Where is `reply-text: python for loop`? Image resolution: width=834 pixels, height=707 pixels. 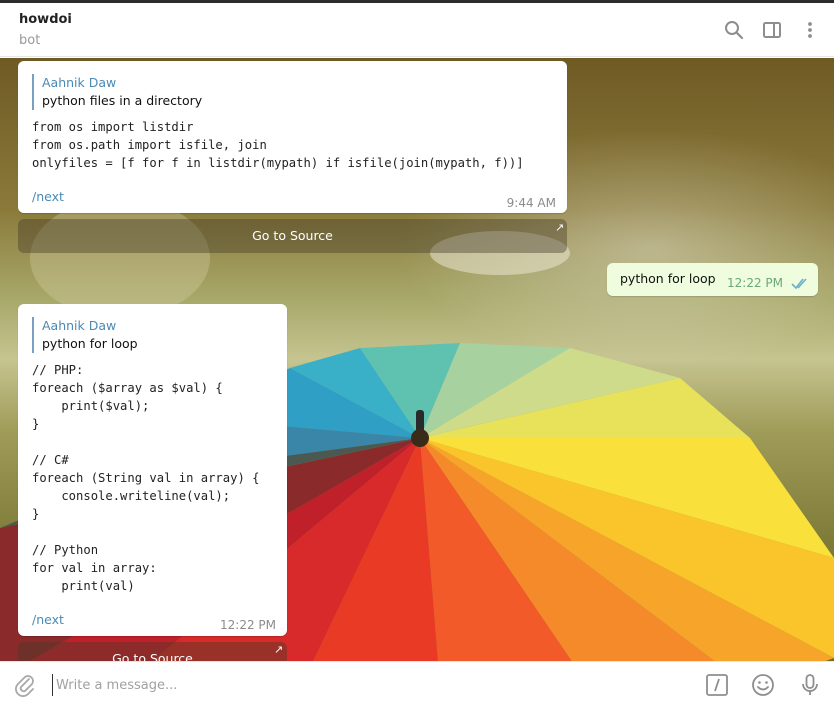
reply-text: python for loop is located at coordinates (90, 343).